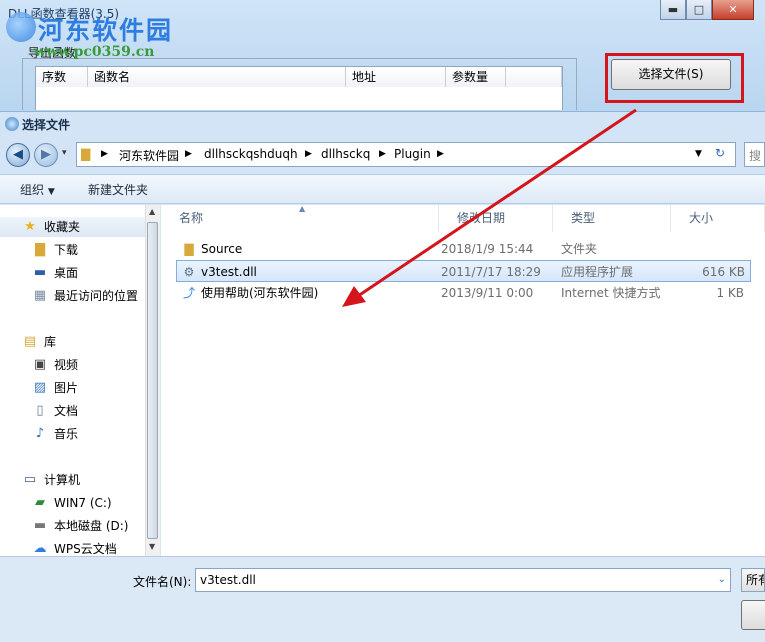  Describe the element at coordinates (46, 125) in the screenshot. I see `dialog-title: 选择文件` at that location.